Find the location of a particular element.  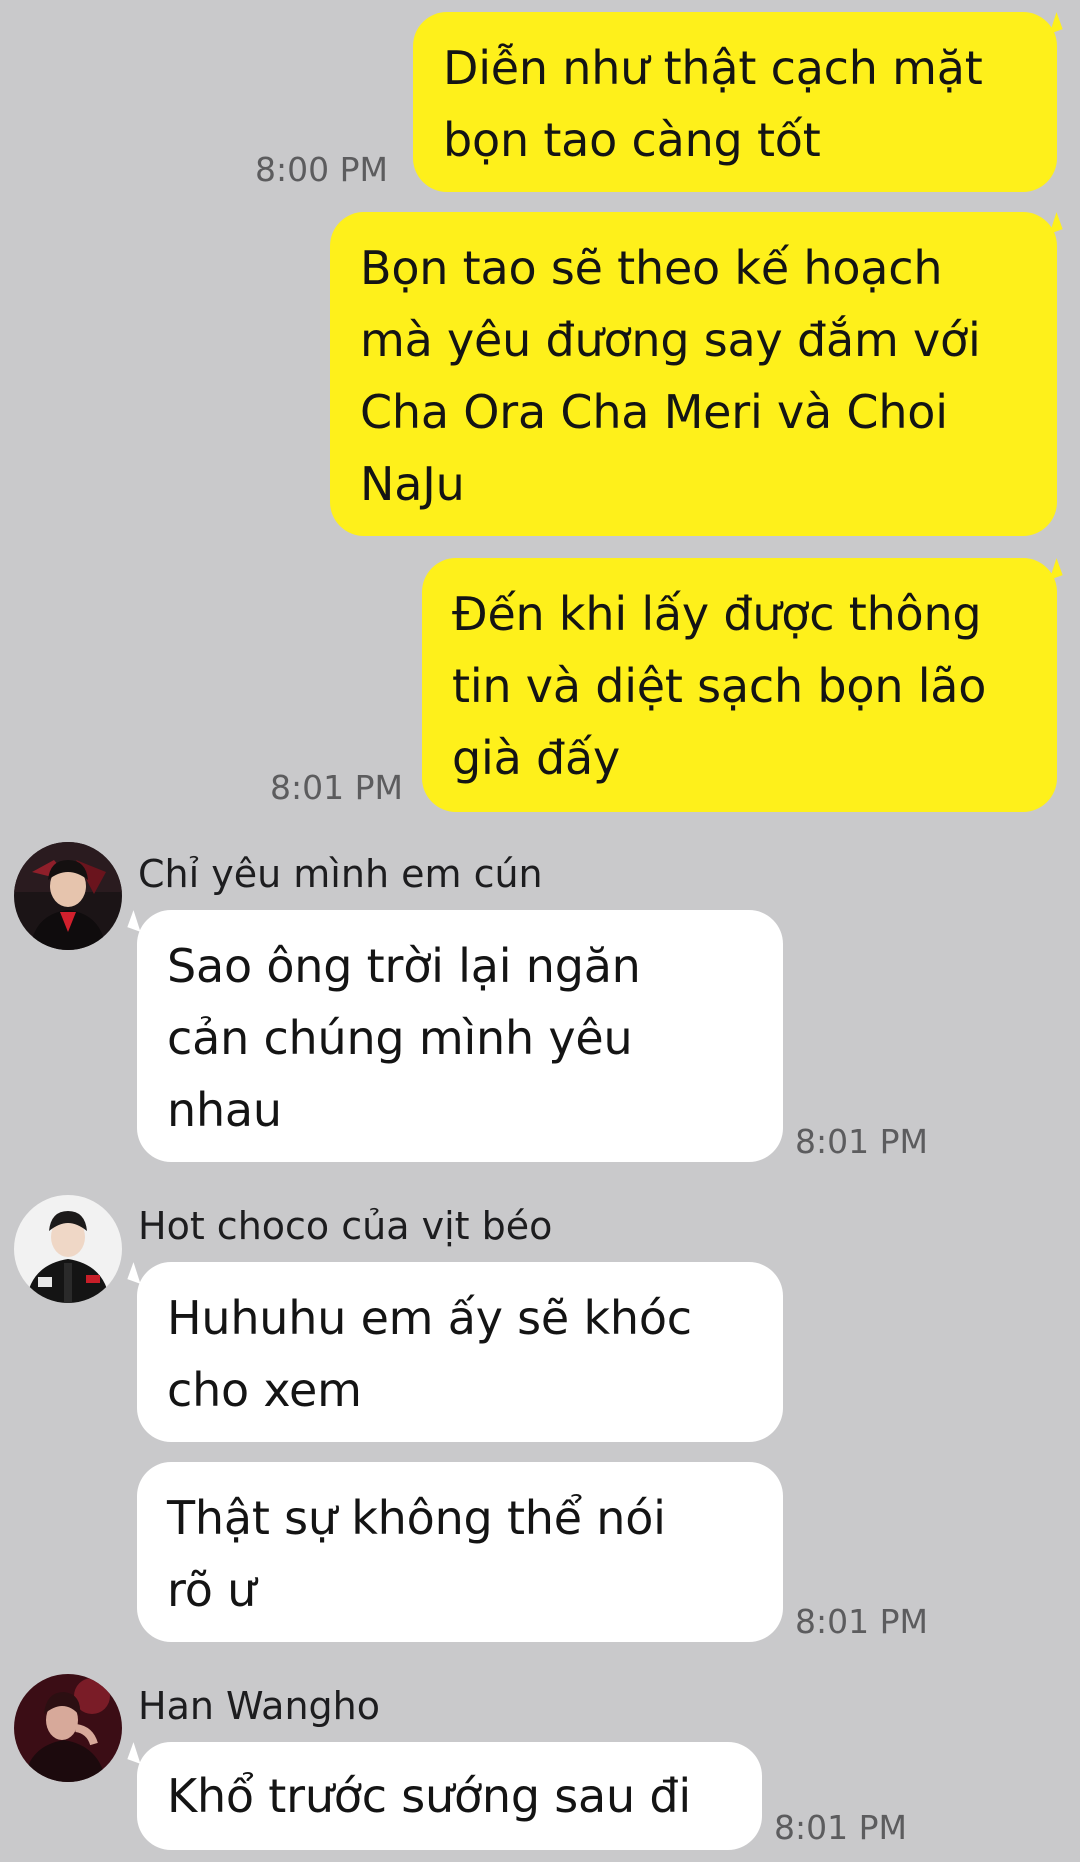

incoming-message: Khổ trước sướng sau đi is located at coordinates (449, 1796).